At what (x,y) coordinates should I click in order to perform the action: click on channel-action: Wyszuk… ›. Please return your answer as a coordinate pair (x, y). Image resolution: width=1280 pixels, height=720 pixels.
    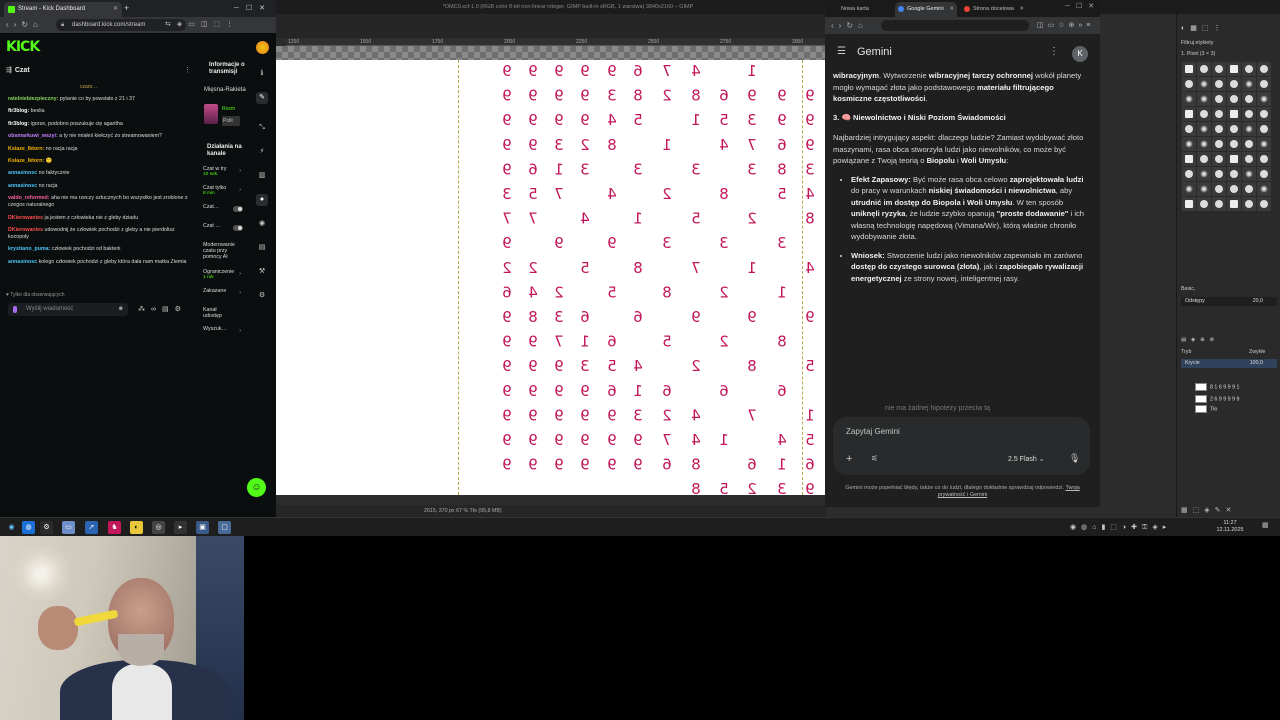
    Looking at the image, I should click on (225, 333).